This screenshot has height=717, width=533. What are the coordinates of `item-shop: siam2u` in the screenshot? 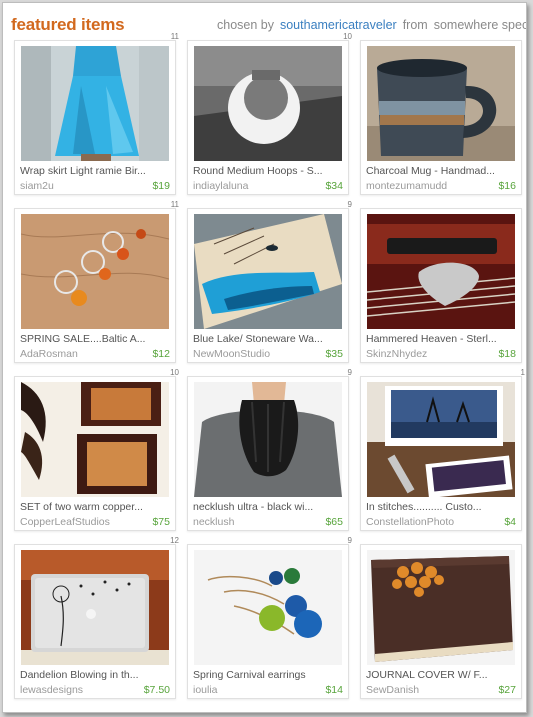 It's located at (37, 186).